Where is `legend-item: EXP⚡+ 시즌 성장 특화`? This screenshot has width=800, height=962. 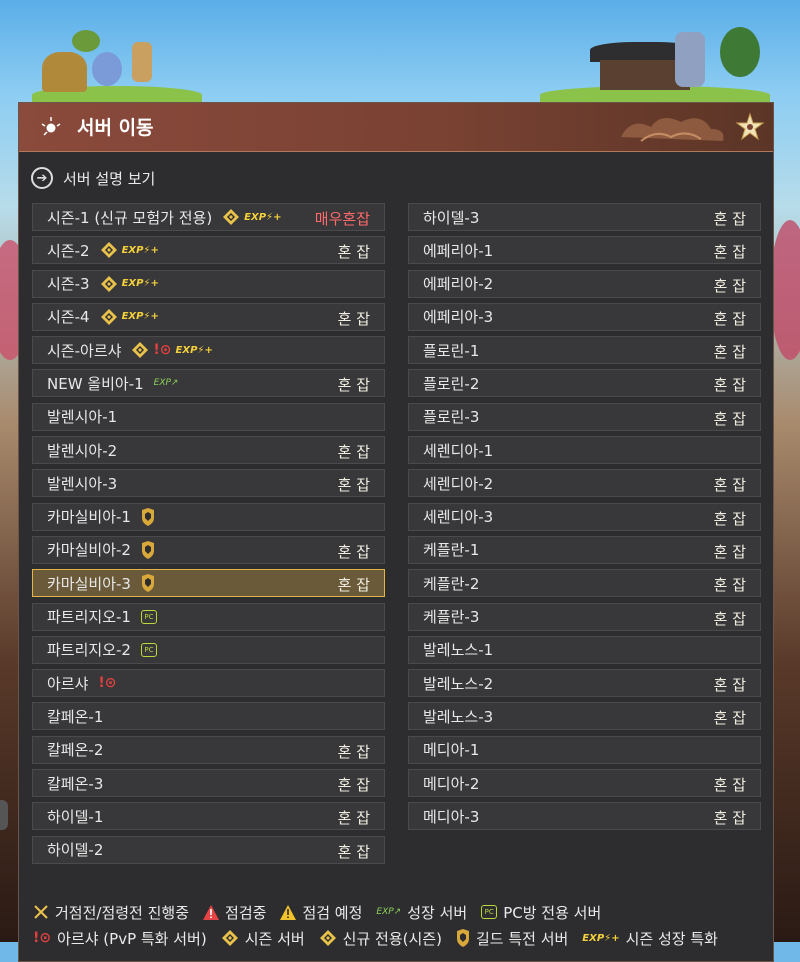 legend-item: EXP⚡+ 시즌 성장 특화 is located at coordinates (650, 938).